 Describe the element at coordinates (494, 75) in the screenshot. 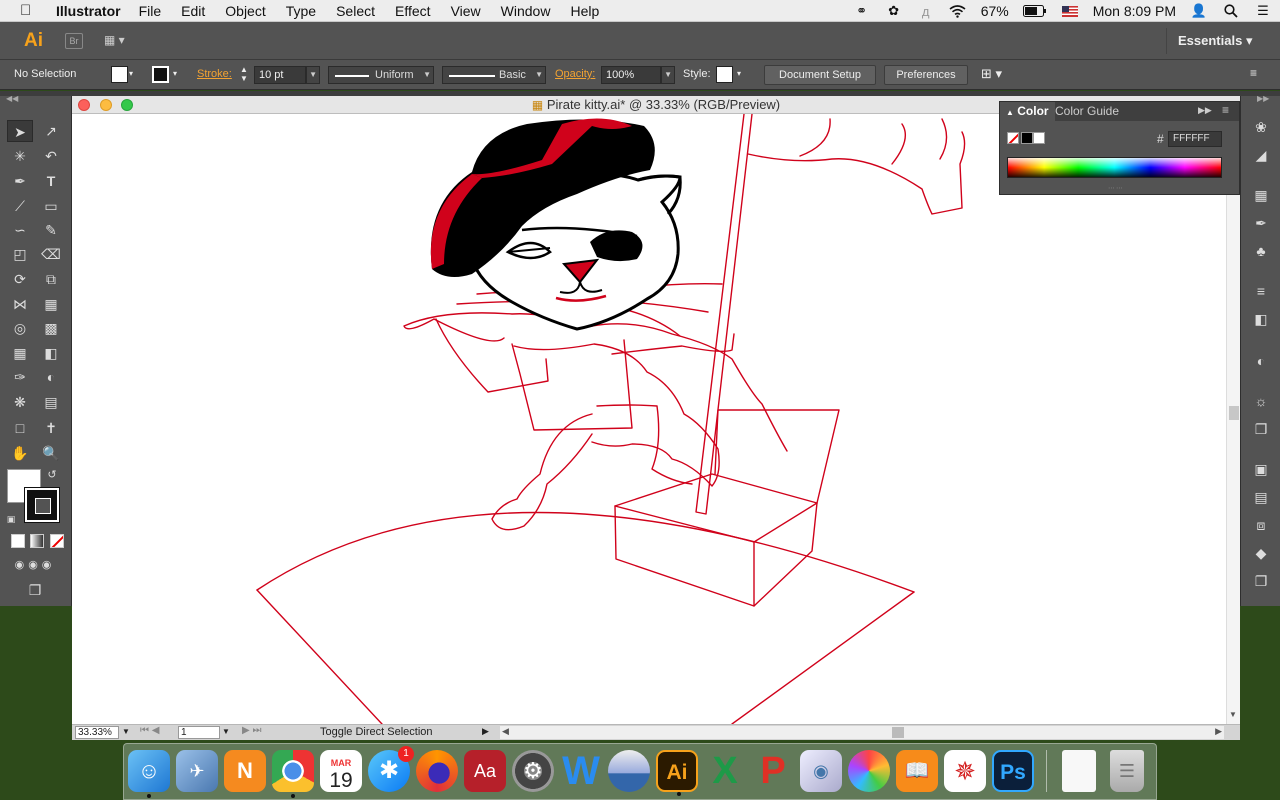

I see `brush-definition: Basic ▼` at that location.